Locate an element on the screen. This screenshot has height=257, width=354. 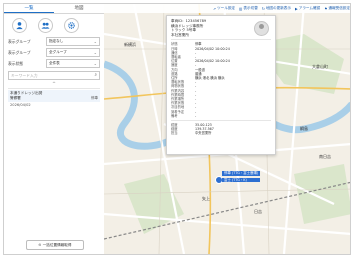
alarm-icon: ▶ is located at coordinates (296, 8).